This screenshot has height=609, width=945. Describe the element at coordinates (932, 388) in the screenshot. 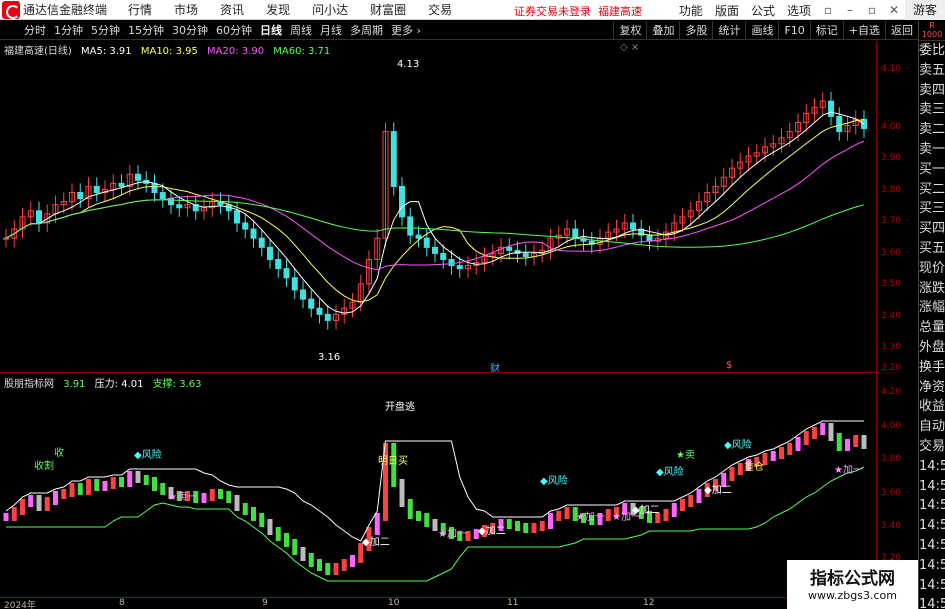

I see `sidebar-item: 净资` at that location.